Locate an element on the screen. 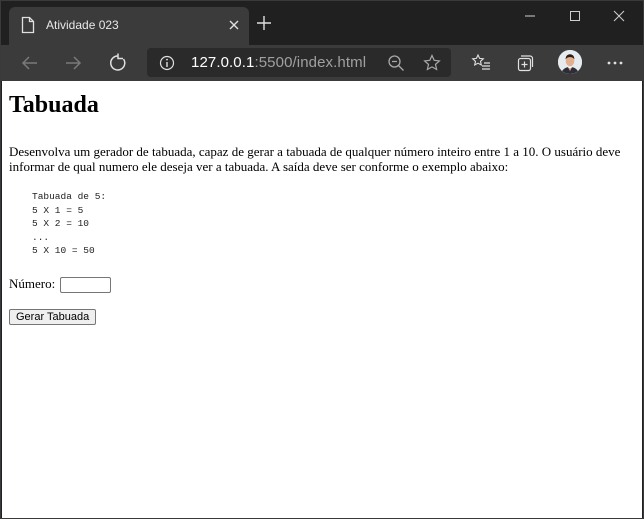 The image size is (644, 519). window-close-icon is located at coordinates (619, 18).